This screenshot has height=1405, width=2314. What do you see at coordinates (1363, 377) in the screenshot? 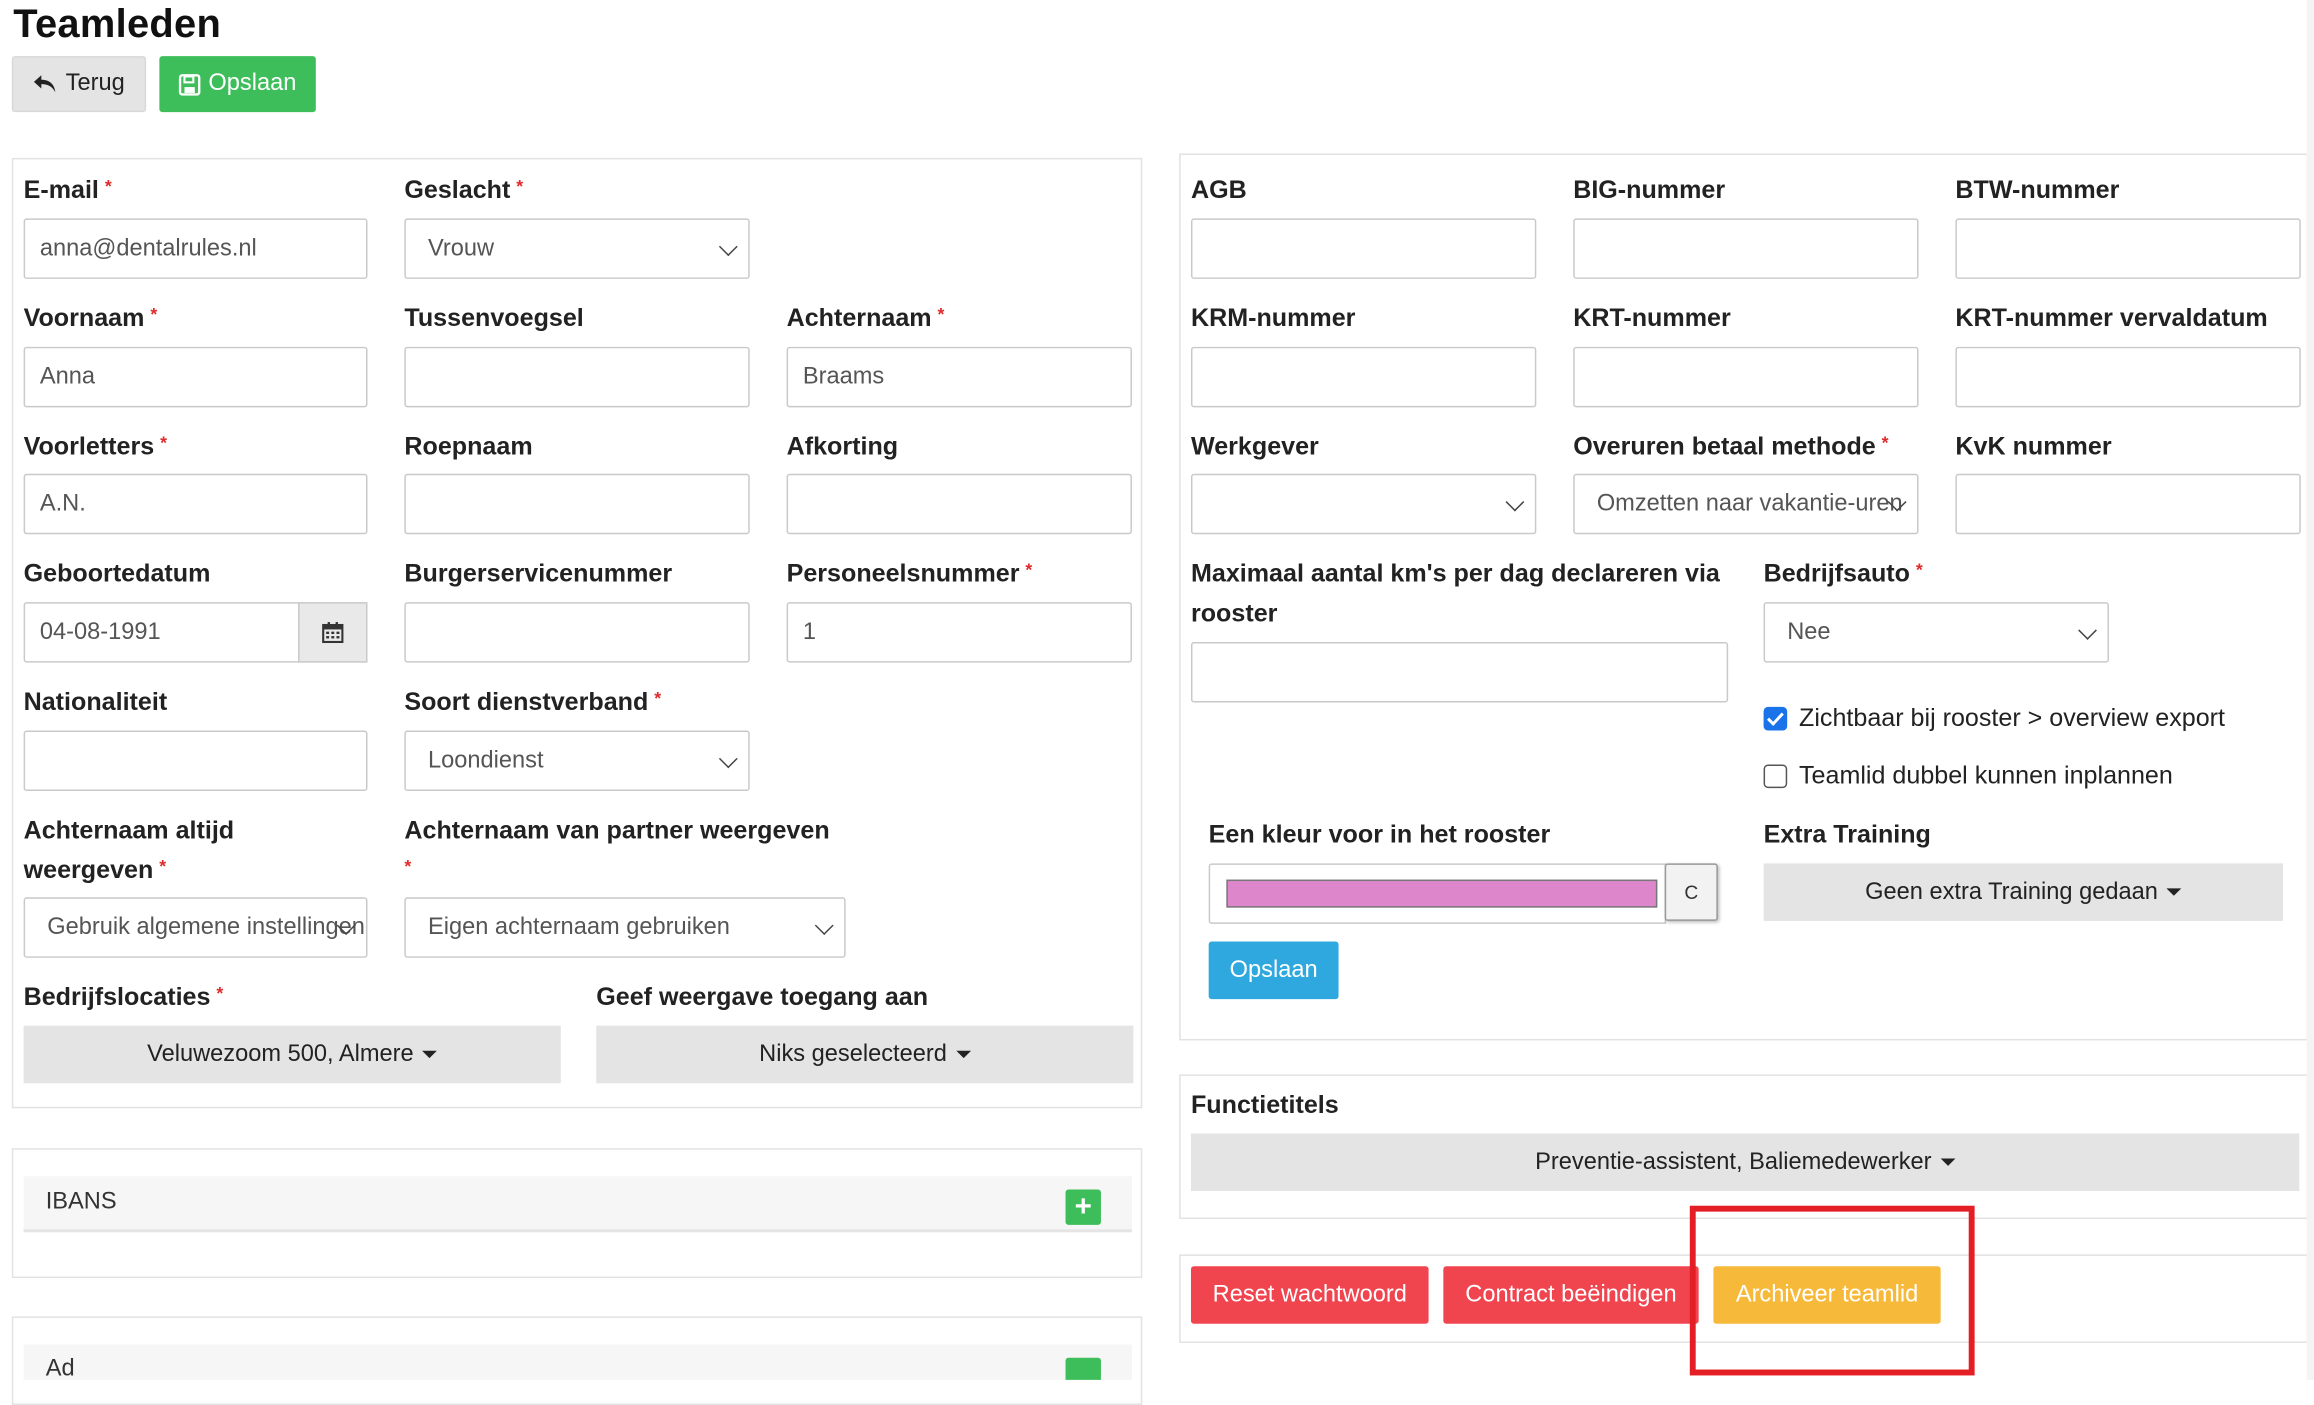
I see `krm-input` at bounding box center [1363, 377].